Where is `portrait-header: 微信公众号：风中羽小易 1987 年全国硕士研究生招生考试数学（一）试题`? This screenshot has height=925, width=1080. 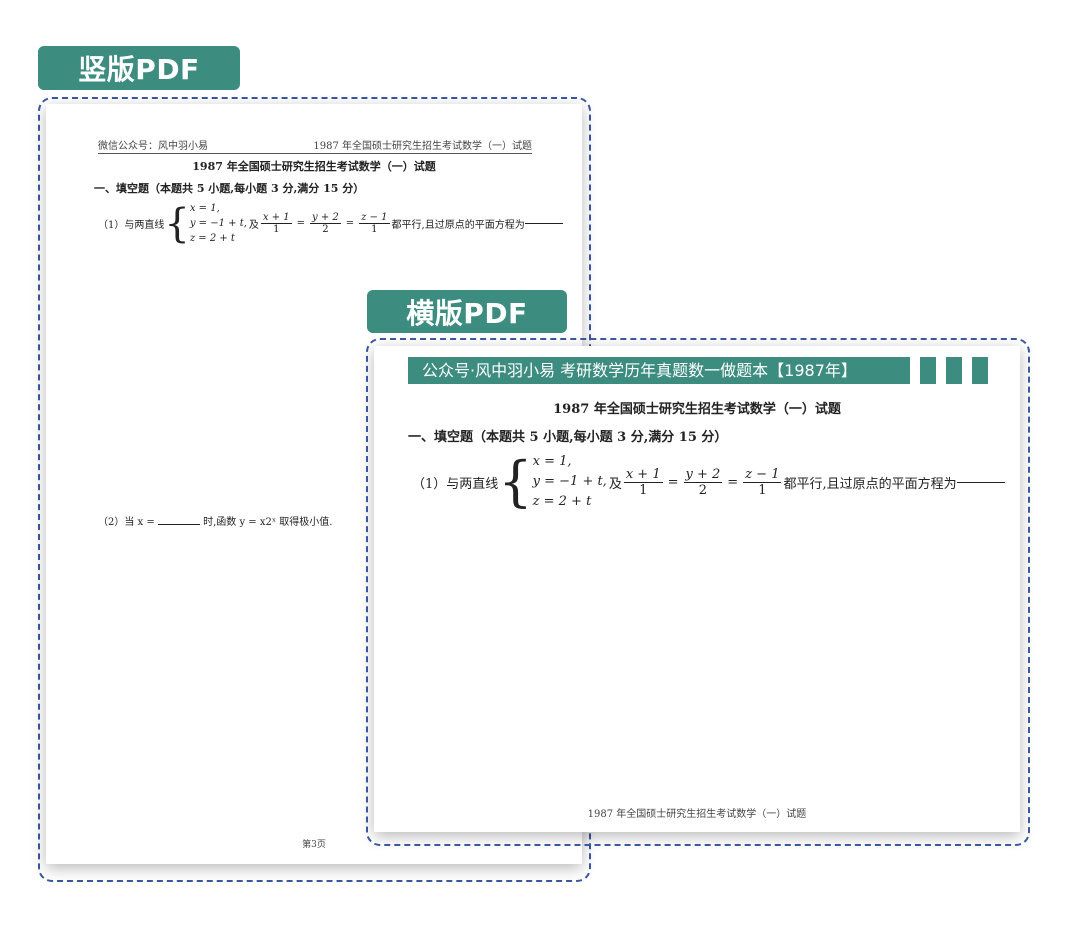
portrait-header: 微信公众号：风中羽小易 1987 年全国硕士研究生招生考试数学（一）试题 is located at coordinates (315, 145).